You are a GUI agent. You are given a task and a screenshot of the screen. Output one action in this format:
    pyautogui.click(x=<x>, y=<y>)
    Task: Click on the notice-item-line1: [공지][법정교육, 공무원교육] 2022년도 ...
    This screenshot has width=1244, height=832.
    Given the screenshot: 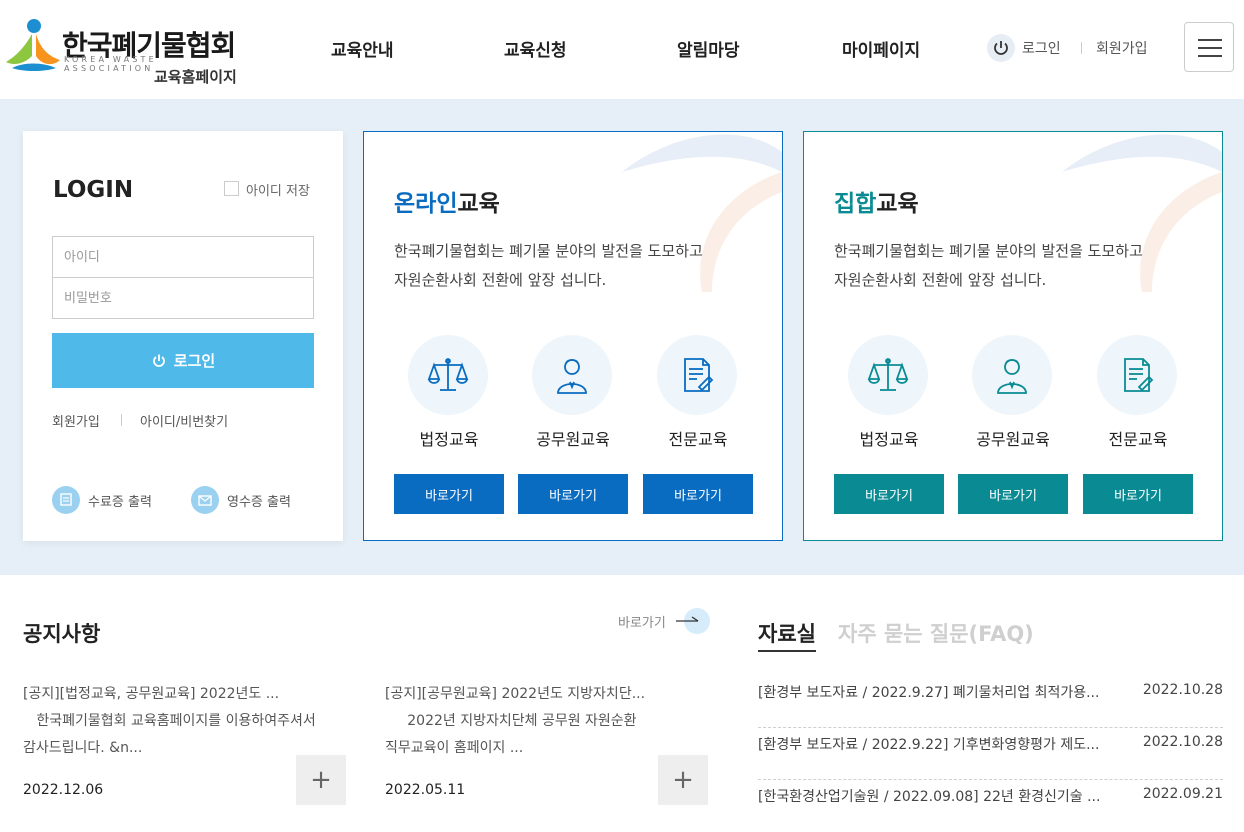 What is the action you would take?
    pyautogui.click(x=151, y=694)
    